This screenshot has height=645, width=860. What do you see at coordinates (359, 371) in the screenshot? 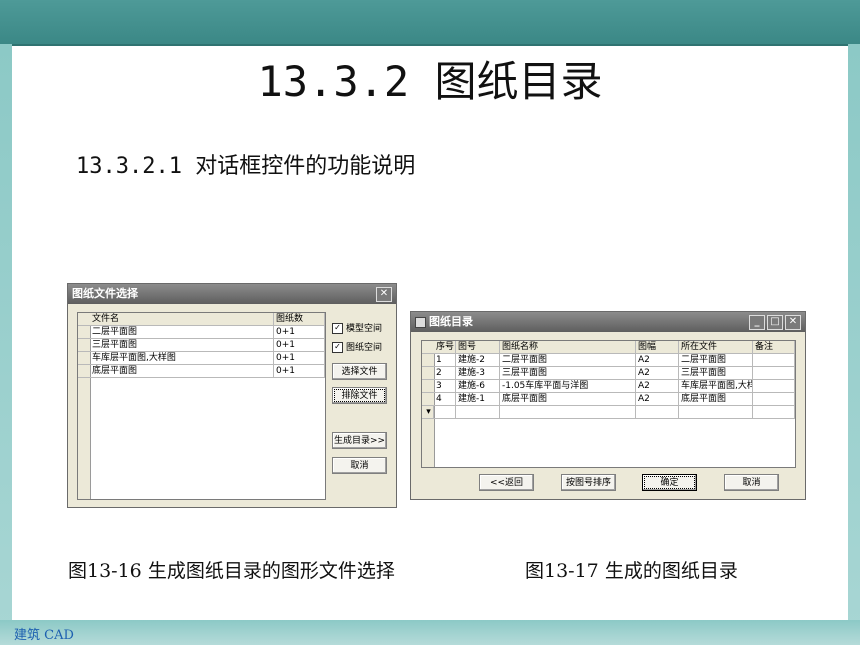
I see `select-file-button: 选择文件` at bounding box center [359, 371].